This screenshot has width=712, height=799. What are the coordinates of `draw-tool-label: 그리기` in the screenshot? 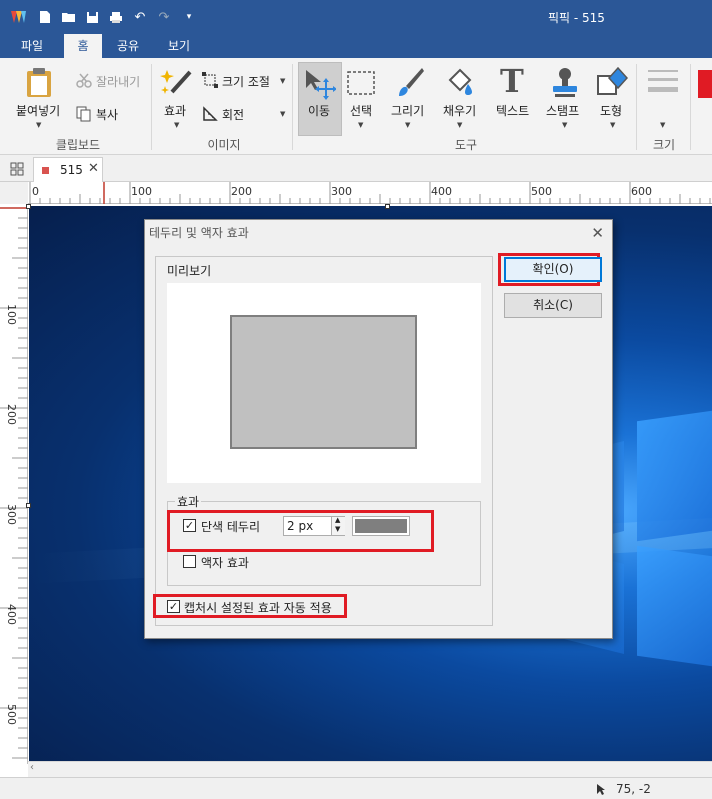 It's located at (407, 110).